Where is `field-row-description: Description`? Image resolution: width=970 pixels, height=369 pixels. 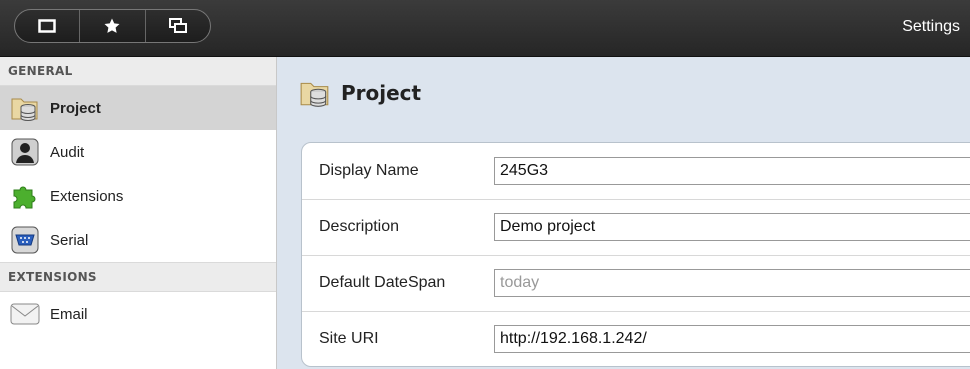
field-row-description: Description is located at coordinates (636, 227).